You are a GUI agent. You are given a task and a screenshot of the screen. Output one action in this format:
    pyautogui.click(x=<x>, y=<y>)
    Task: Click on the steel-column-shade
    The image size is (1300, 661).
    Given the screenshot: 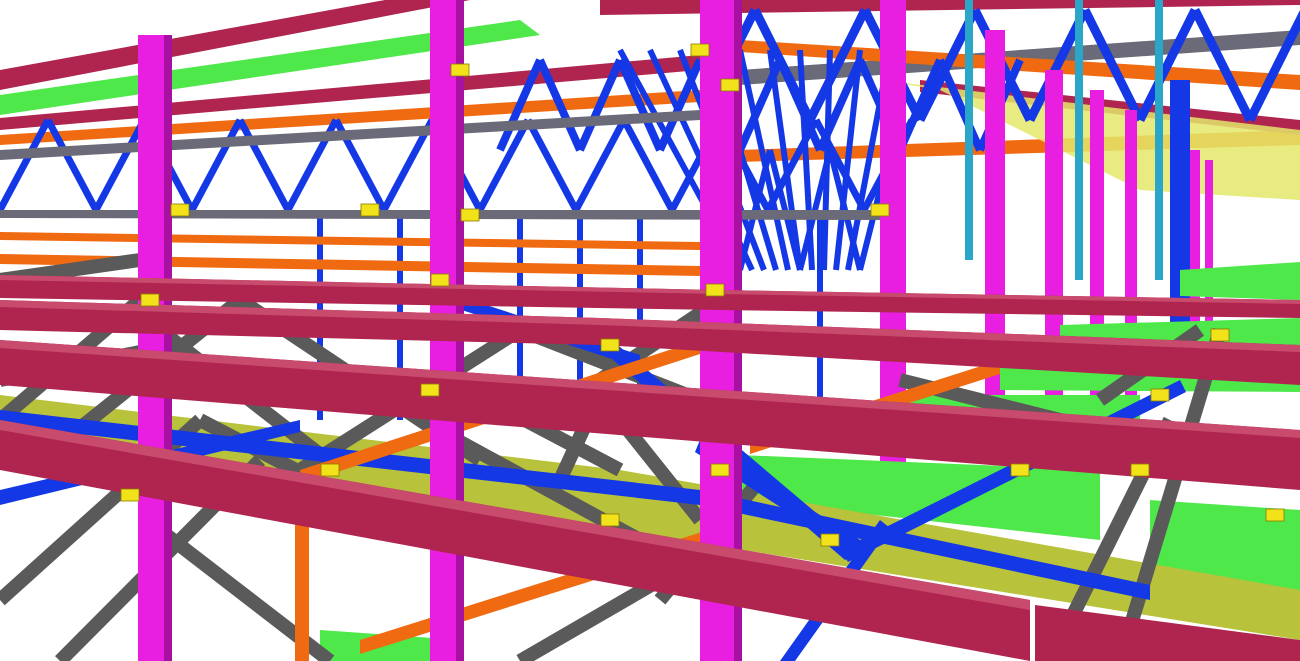 What is the action you would take?
    pyautogui.click(x=168, y=348)
    